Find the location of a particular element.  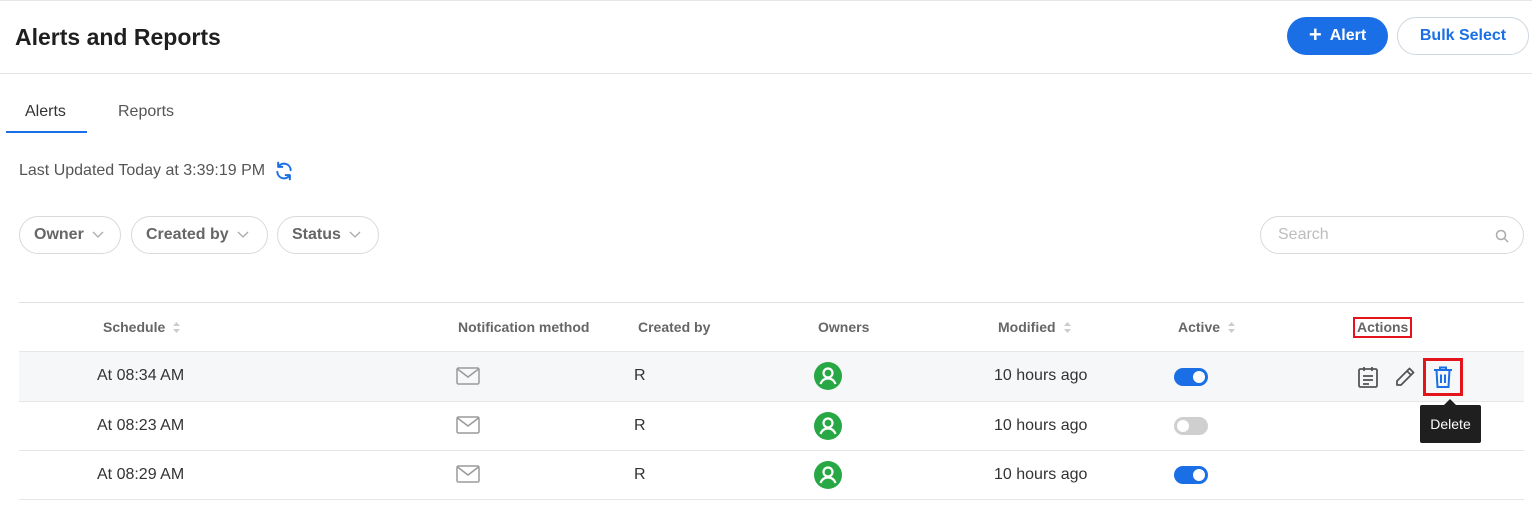

column-header-modified: Modified is located at coordinates (1034, 327).